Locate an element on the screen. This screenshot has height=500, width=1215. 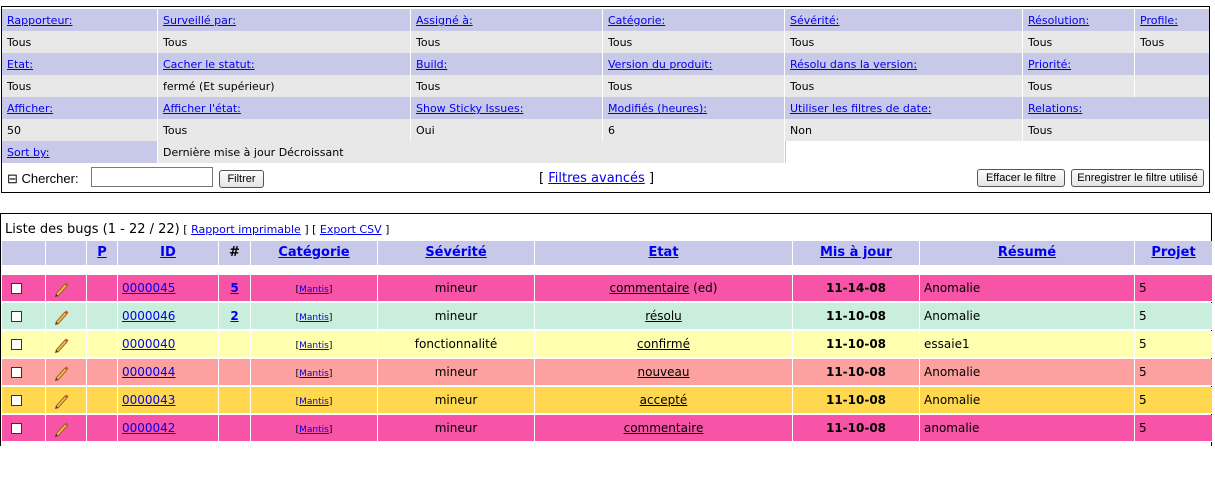
filter-label-fixed-in-version: Résolu dans la version: is located at coordinates (904, 64).